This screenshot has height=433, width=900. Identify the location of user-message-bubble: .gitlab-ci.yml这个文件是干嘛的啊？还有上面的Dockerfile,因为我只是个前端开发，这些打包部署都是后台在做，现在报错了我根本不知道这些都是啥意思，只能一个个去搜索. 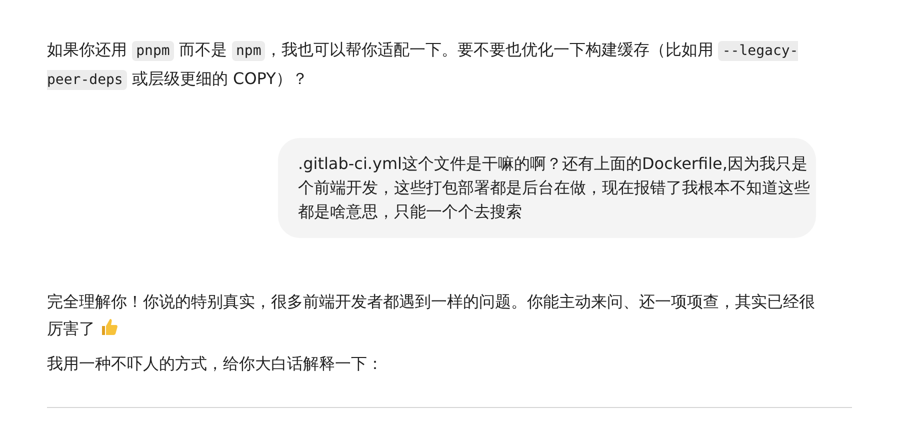
(547, 188).